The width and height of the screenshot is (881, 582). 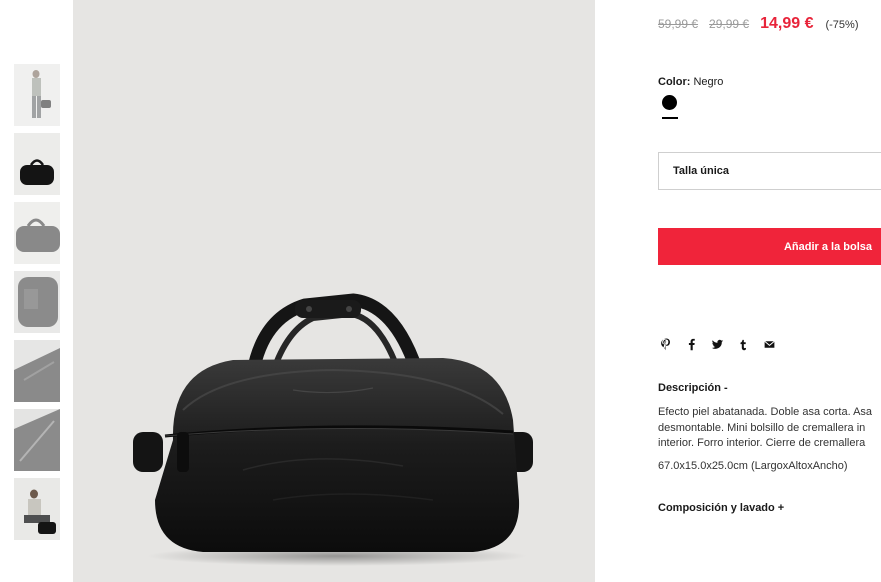 What do you see at coordinates (691, 344) in the screenshot?
I see `facebook-icon` at bounding box center [691, 344].